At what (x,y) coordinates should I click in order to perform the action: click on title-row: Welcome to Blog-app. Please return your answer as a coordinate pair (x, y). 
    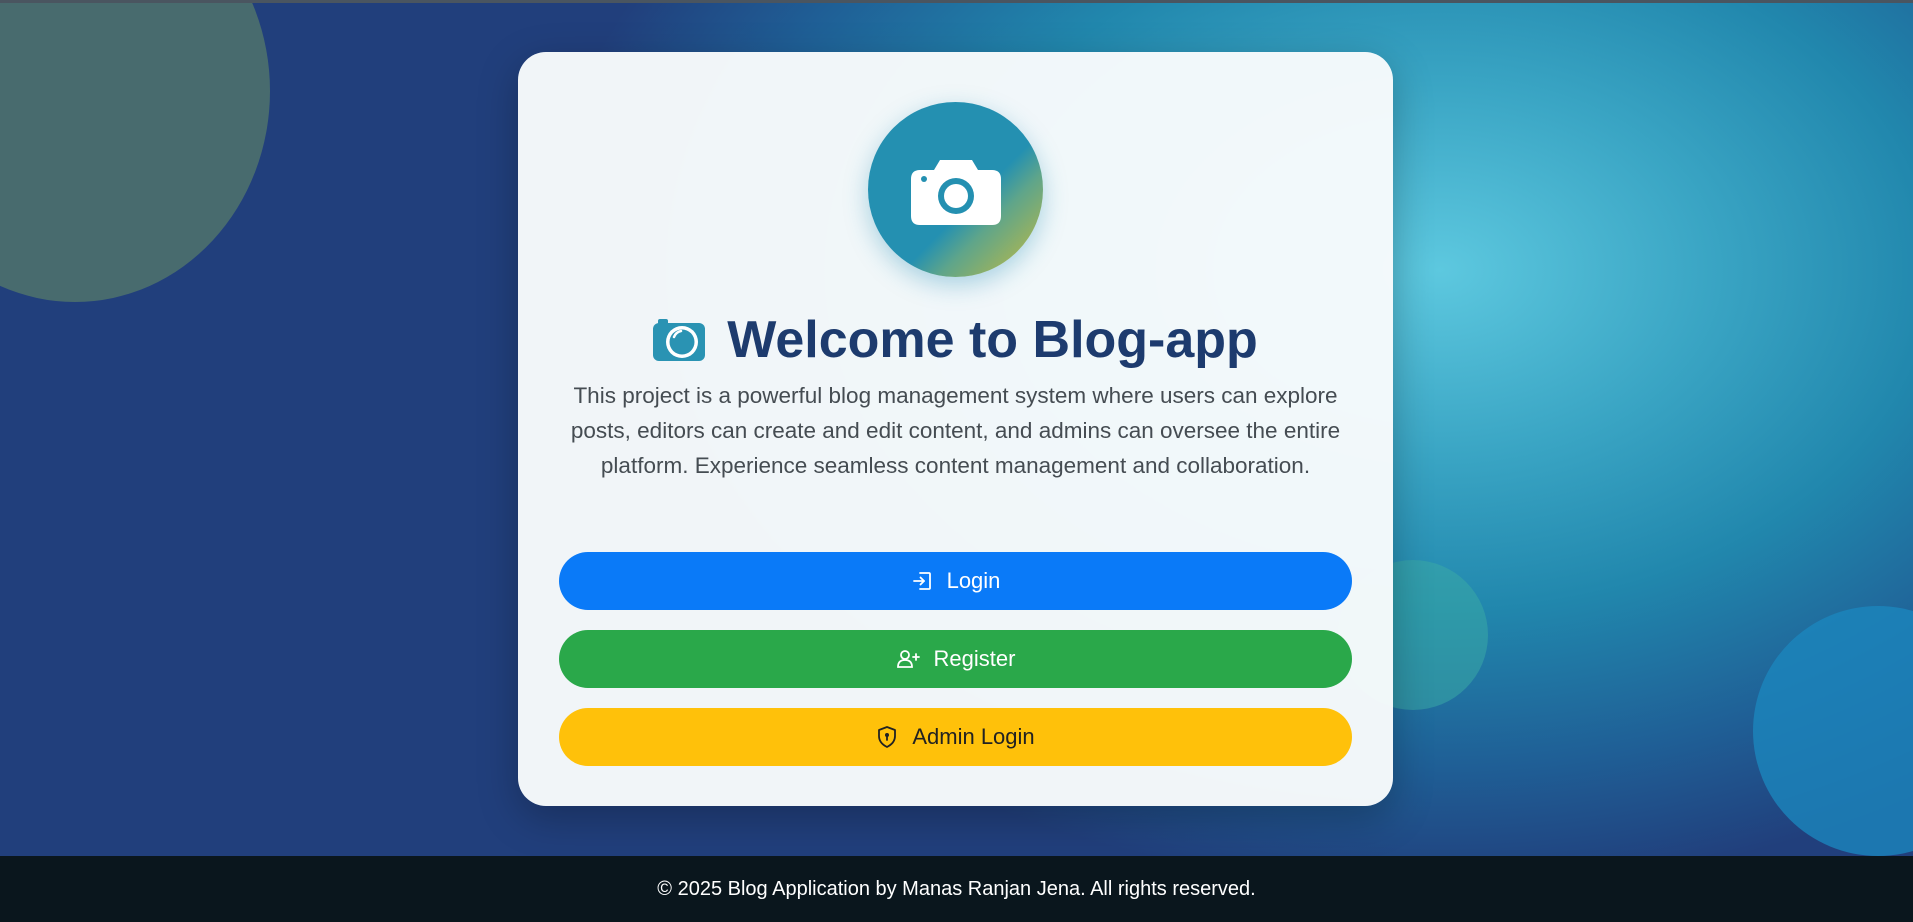
    Looking at the image, I should click on (955, 340).